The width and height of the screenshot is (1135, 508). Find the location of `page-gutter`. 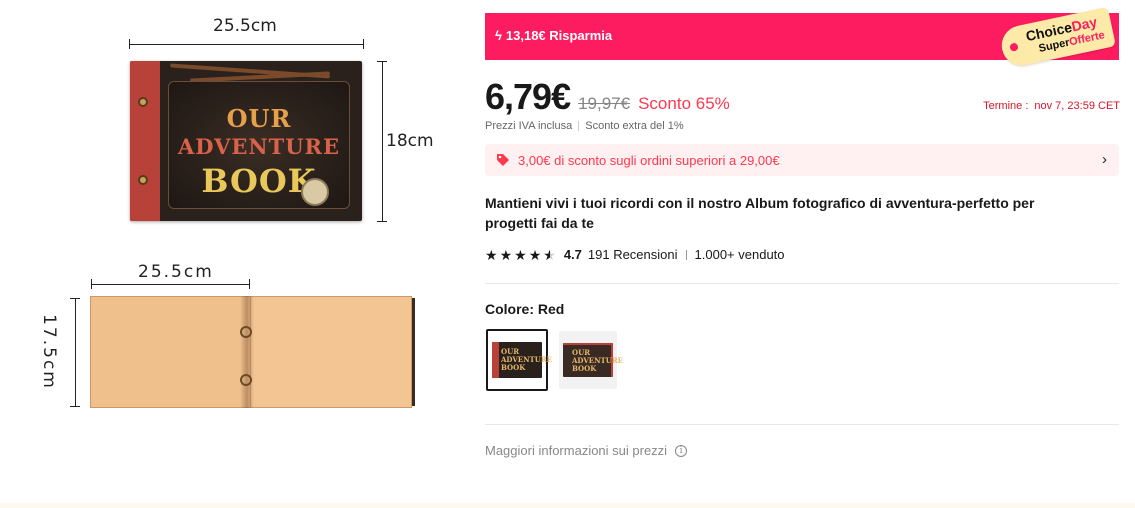

page-gutter is located at coordinates (247, 352).